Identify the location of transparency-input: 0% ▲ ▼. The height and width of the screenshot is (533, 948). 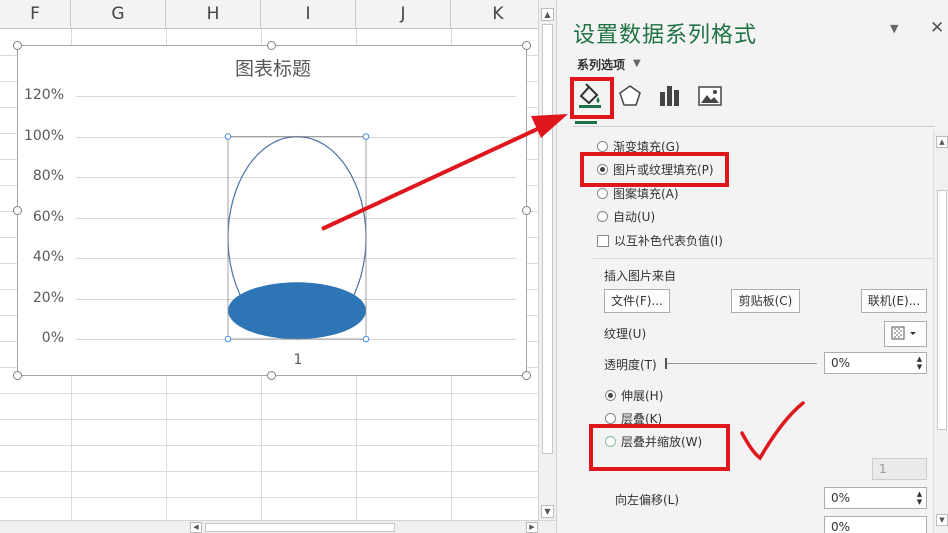
(875, 363).